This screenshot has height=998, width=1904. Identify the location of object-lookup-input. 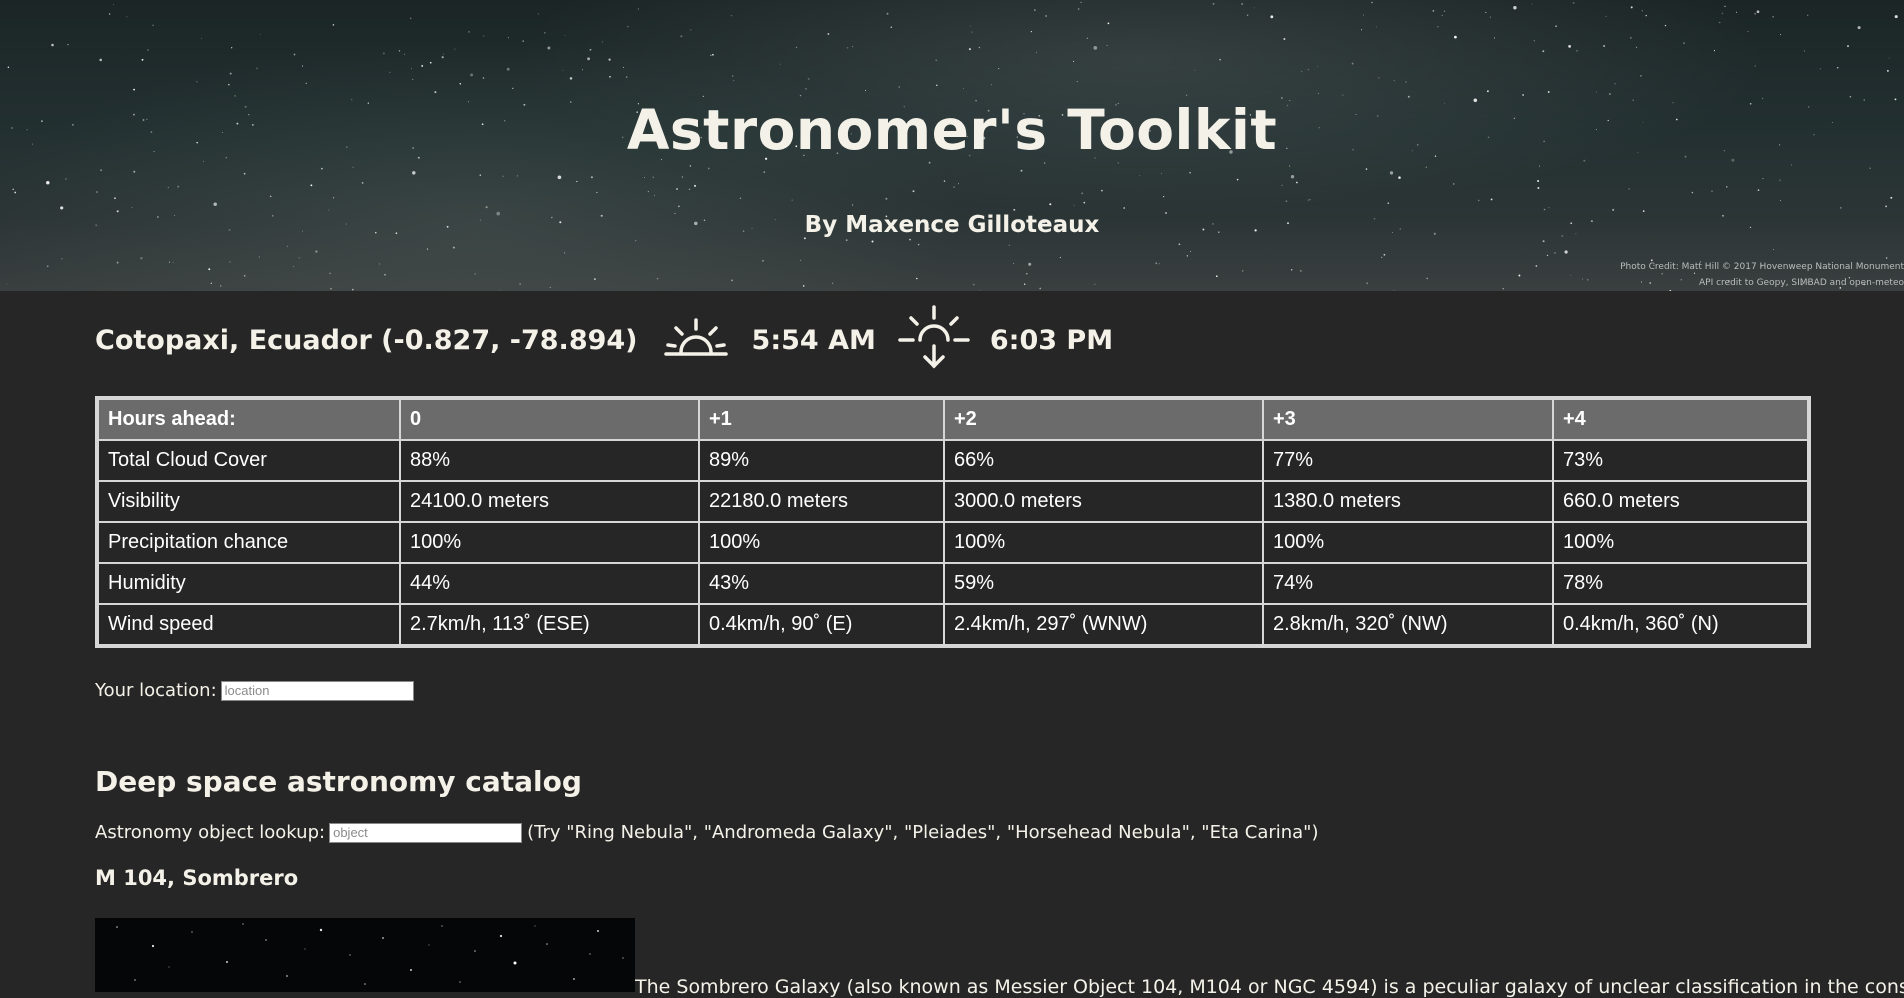
(426, 832).